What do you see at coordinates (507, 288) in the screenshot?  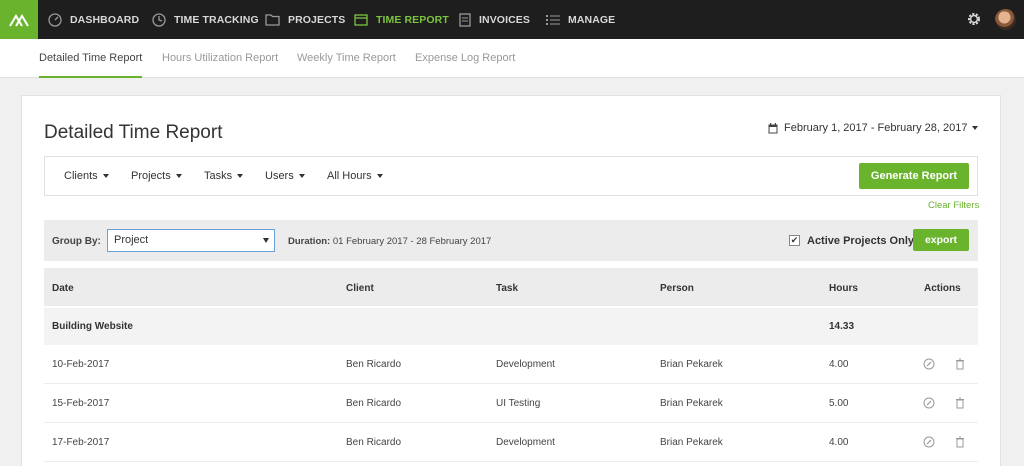 I see `column-header-task: Task` at bounding box center [507, 288].